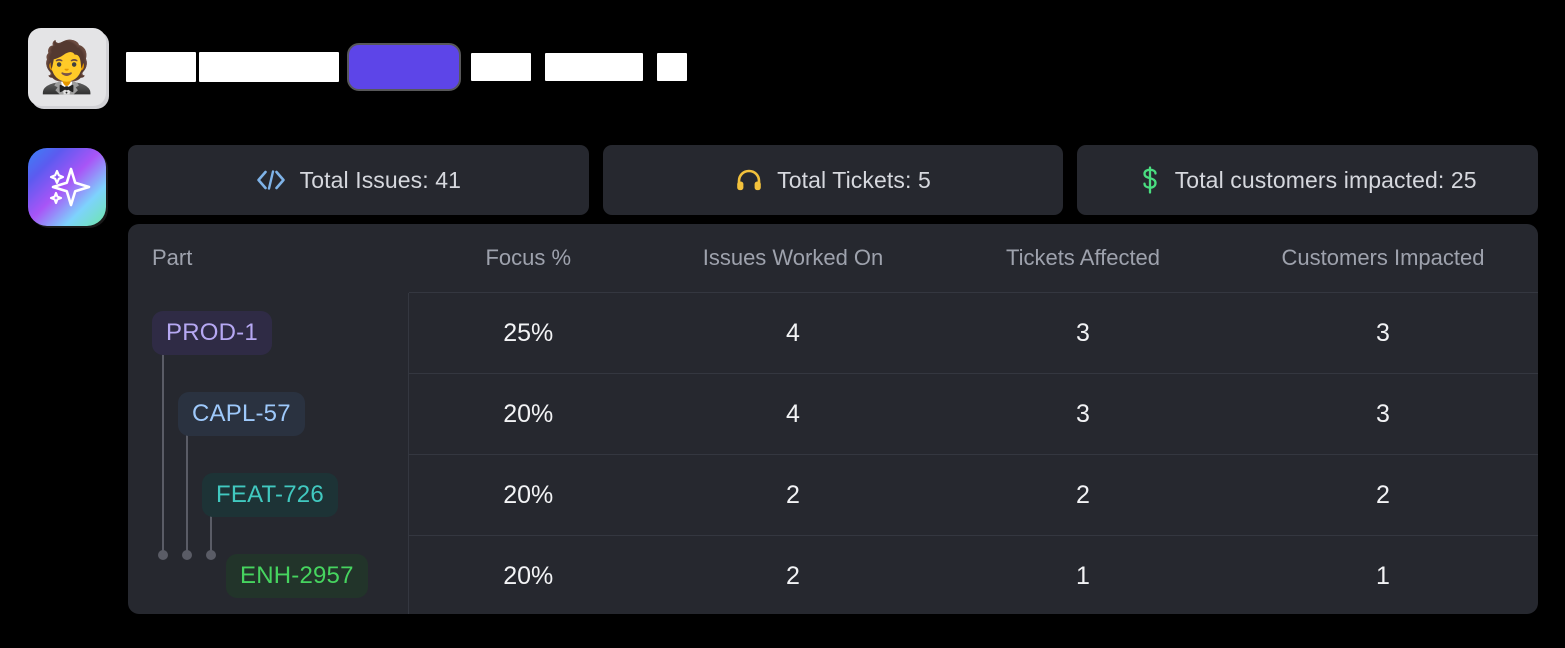 Image resolution: width=1565 pixels, height=648 pixels. I want to click on cell-customers-impacted: 1, so click(1383, 574).